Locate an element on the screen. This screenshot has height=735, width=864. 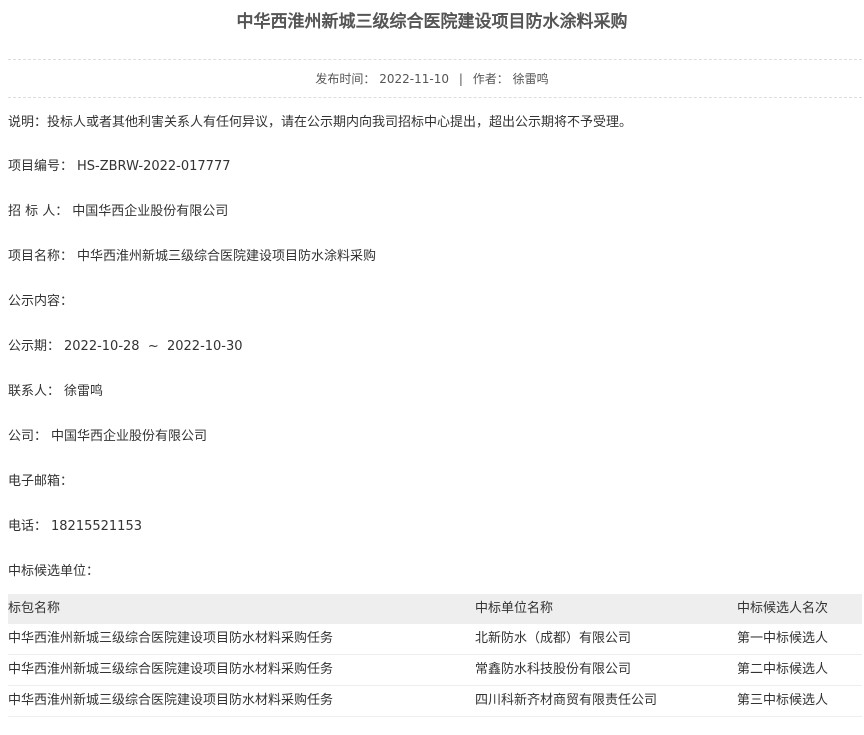
cell-rank: 第一中标候选人 is located at coordinates (783, 638).